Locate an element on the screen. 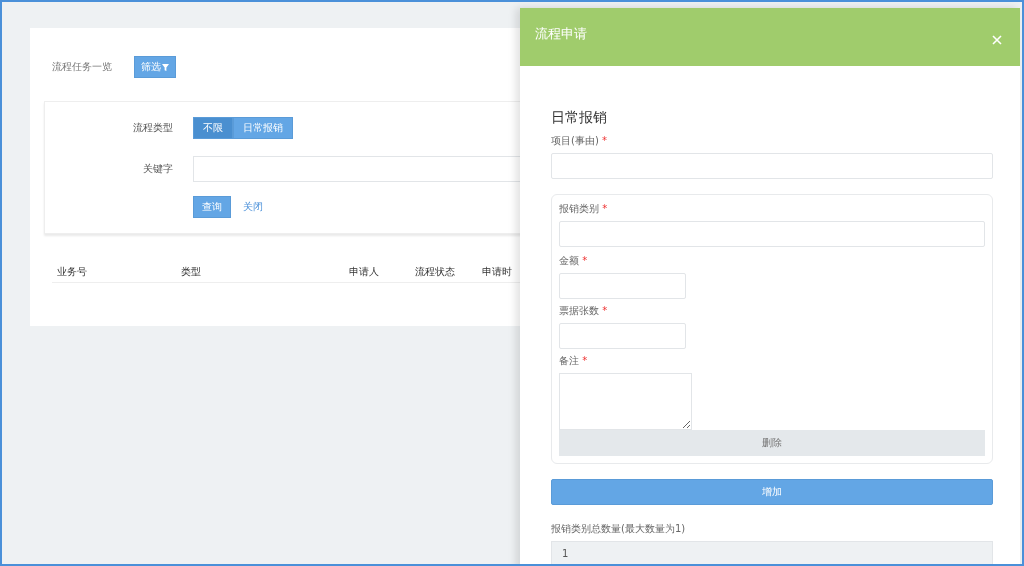 The width and height of the screenshot is (1024, 566). column-header: 申请人 is located at coordinates (364, 272).